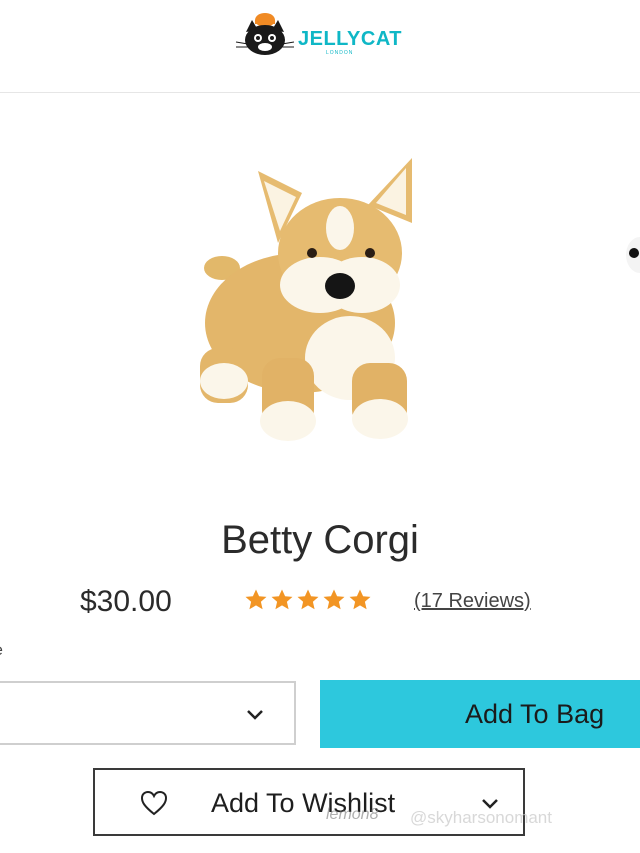 The height and width of the screenshot is (853, 640). Describe the element at coordinates (480, 714) in the screenshot. I see `add-to-bag-button: Add To Bag` at that location.